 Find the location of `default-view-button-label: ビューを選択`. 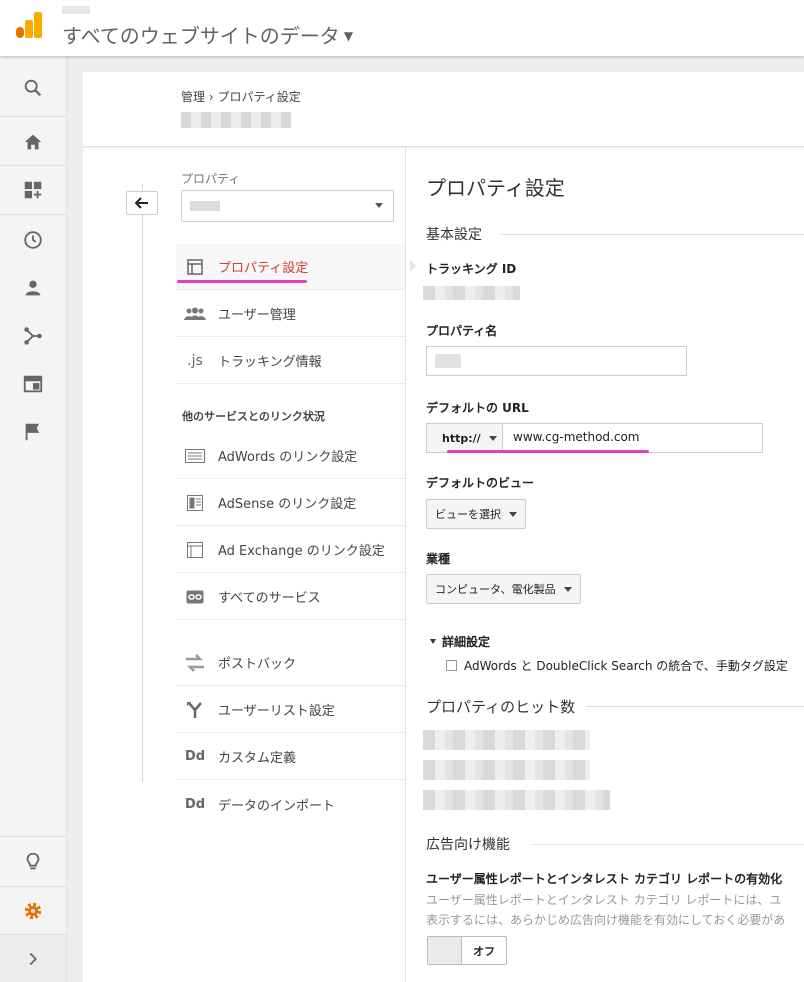

default-view-button-label: ビューを選択 is located at coordinates (468, 514).